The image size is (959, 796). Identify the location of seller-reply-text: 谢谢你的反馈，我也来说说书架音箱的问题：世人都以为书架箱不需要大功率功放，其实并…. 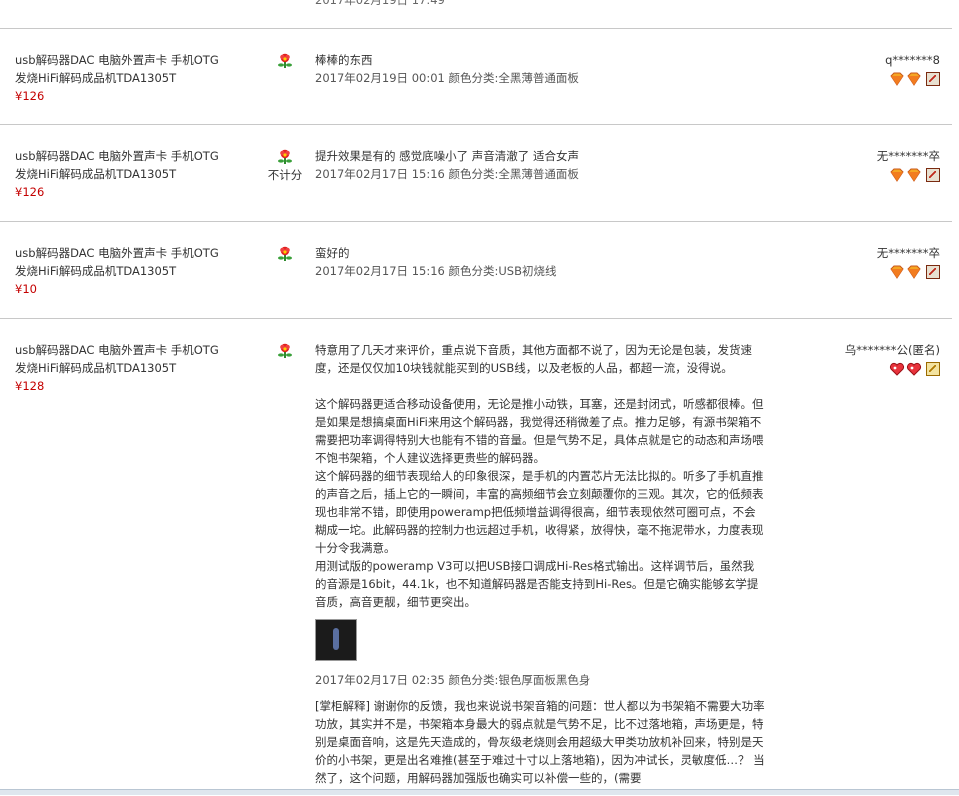
(540, 742).